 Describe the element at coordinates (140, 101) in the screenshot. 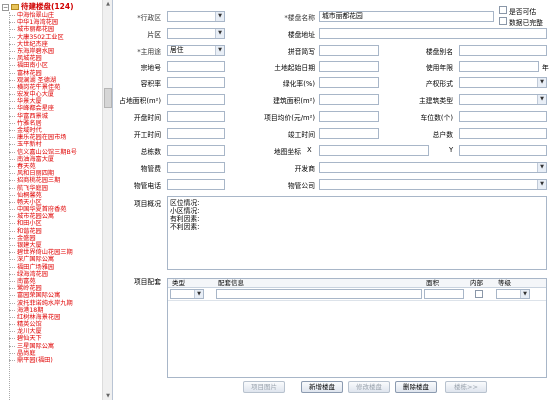

I see `land-area-label: 占地面积(m²)` at that location.